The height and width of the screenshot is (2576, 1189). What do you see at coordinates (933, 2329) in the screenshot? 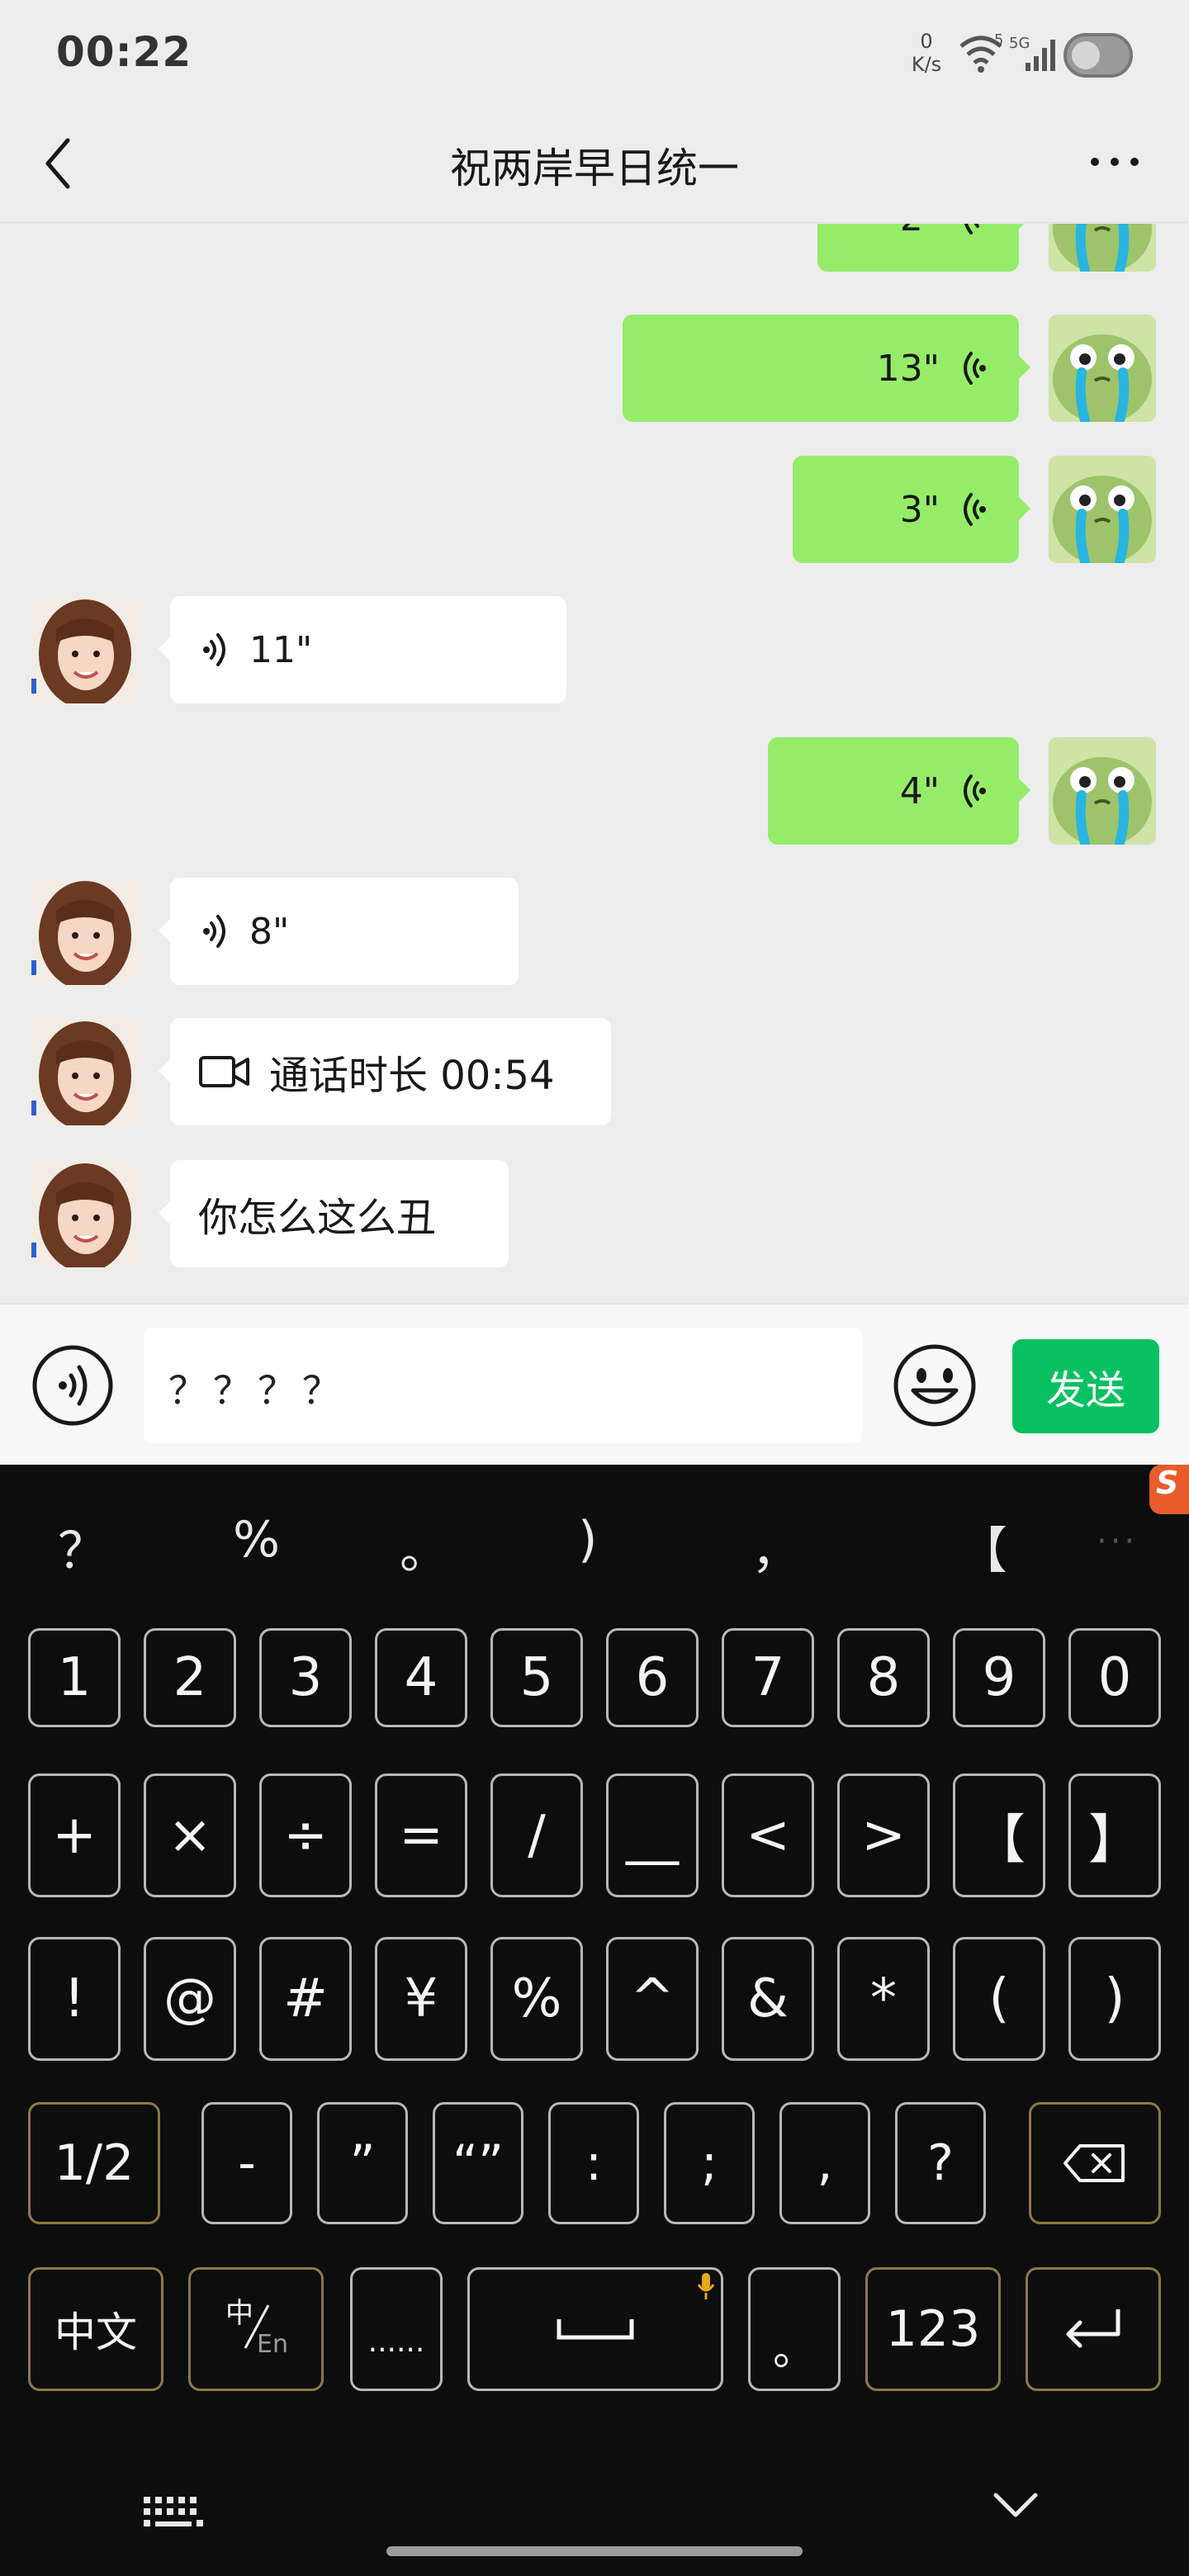
I see `key-numeric: 123` at bounding box center [933, 2329].